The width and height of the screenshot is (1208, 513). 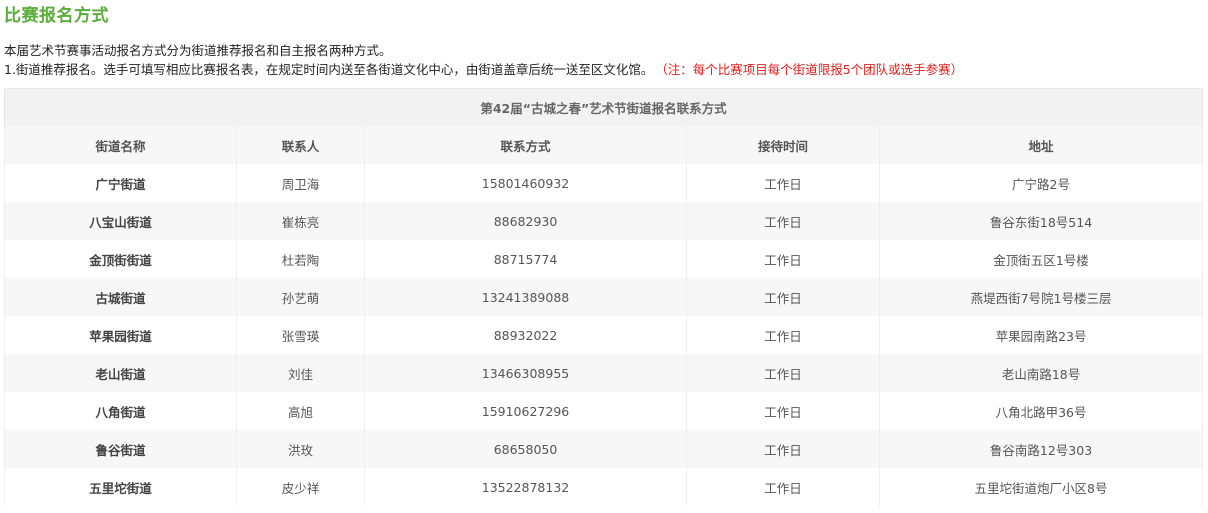 I want to click on intro-line-1: 本届艺术节赛事活动报名方式分为街道推荐报名和自主报名两种方式。, so click(x=198, y=50).